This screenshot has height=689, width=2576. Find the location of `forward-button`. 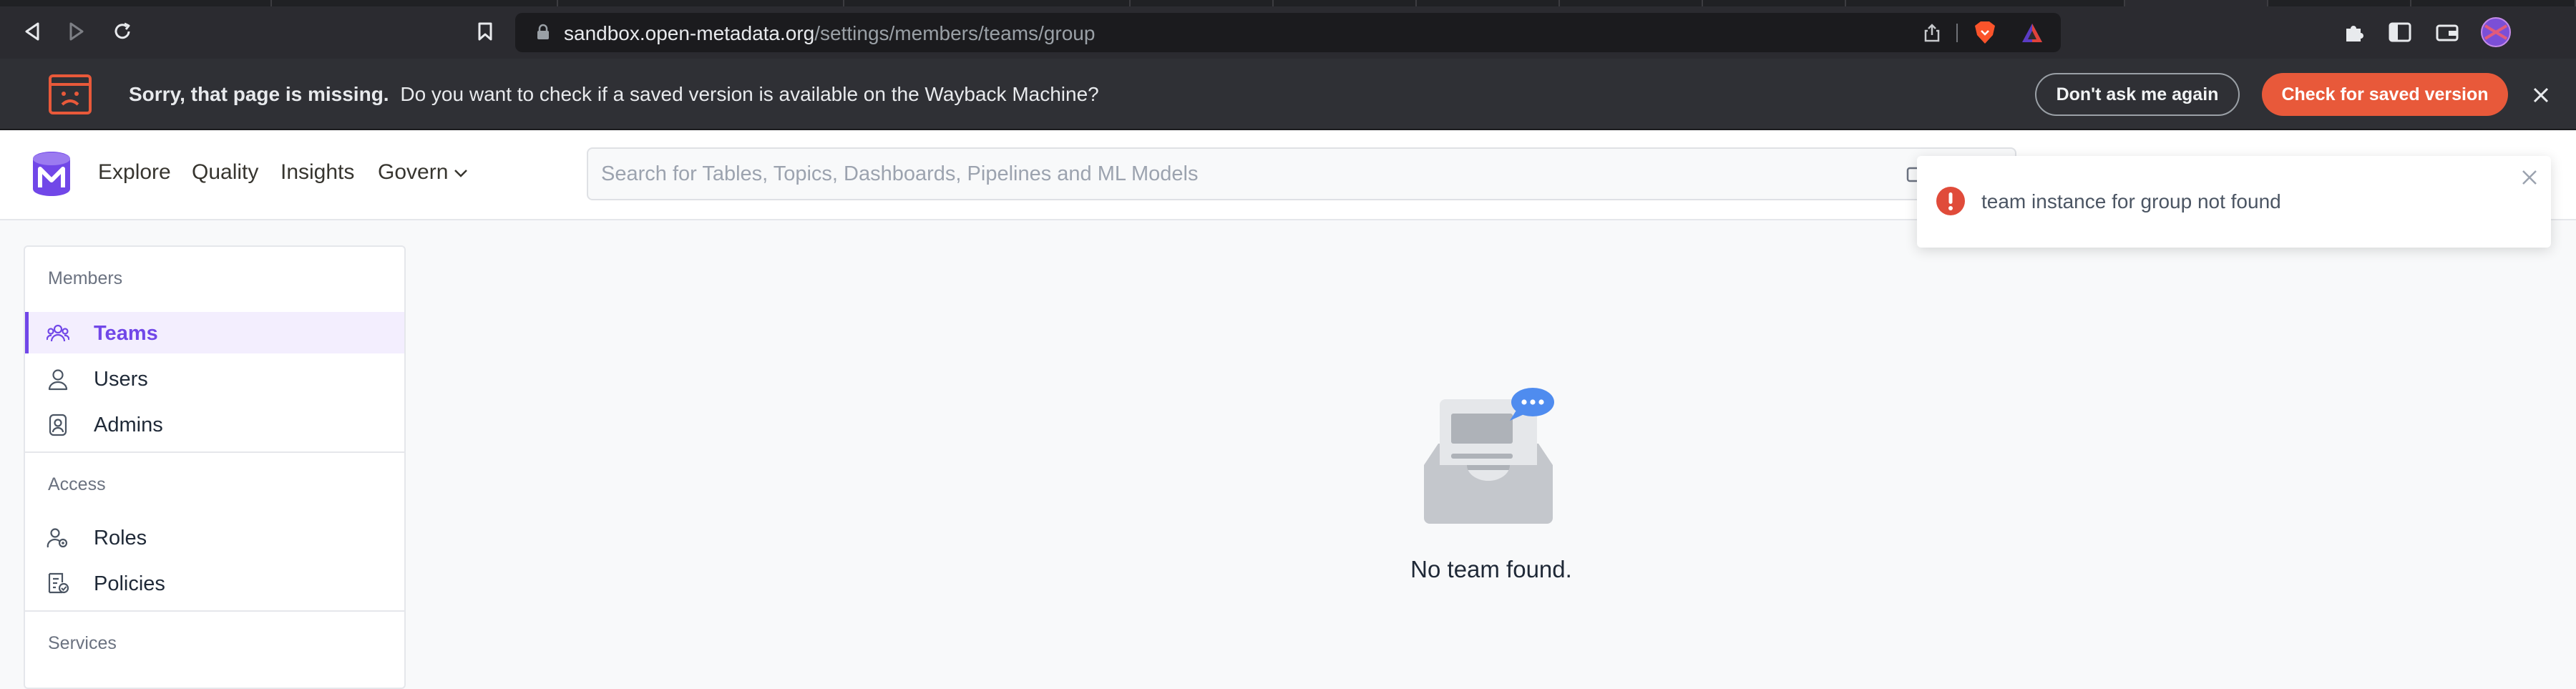

forward-button is located at coordinates (76, 32).